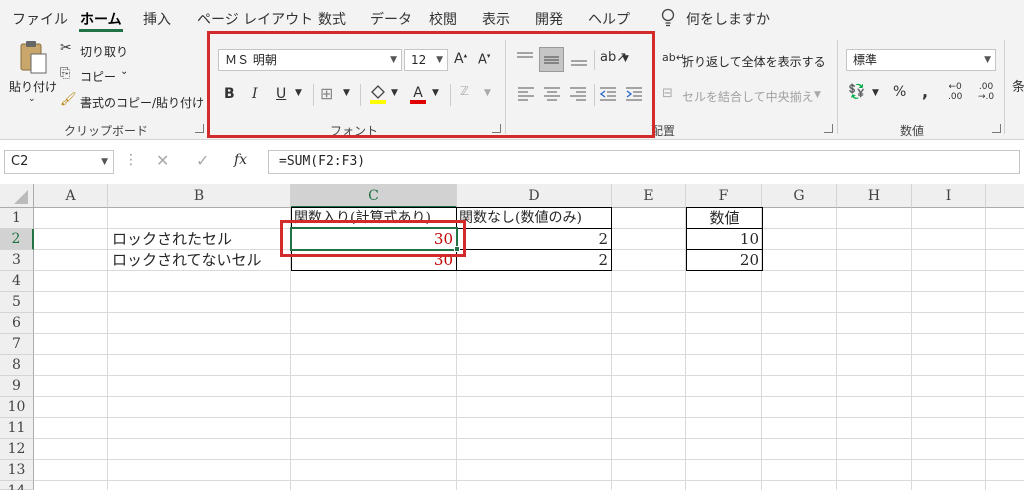 The height and width of the screenshot is (490, 1024). I want to click on format-painter-icon: 🖌, so click(68, 99).